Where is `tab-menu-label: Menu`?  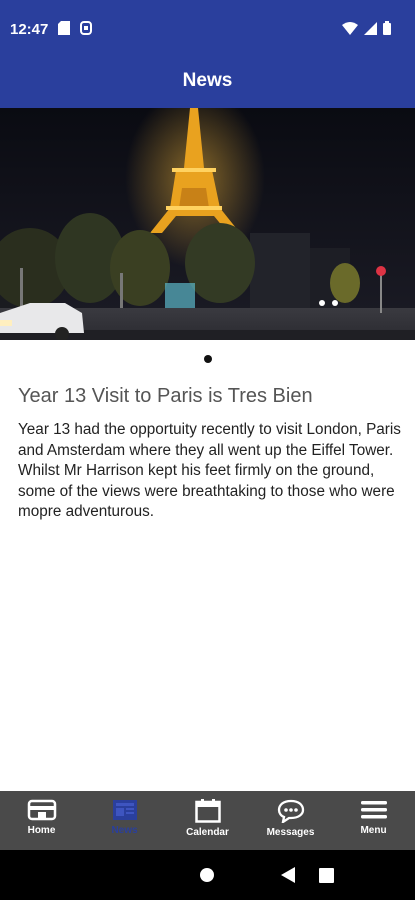 tab-menu-label: Menu is located at coordinates (373, 830).